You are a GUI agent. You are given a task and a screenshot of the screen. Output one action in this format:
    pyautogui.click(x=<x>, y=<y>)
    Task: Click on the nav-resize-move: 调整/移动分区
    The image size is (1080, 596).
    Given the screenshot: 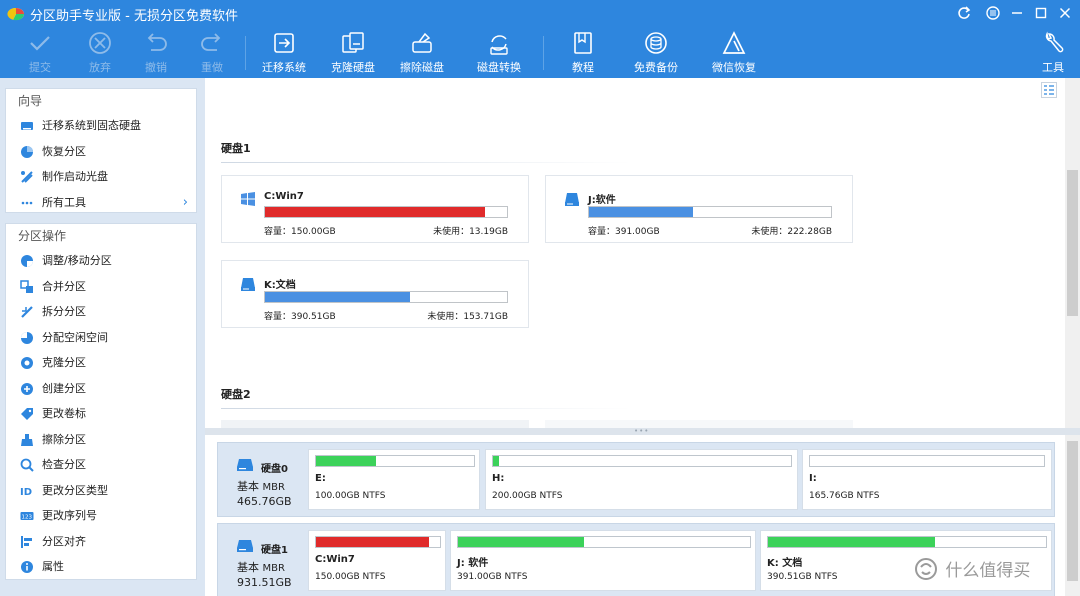 What is the action you would take?
    pyautogui.click(x=101, y=261)
    